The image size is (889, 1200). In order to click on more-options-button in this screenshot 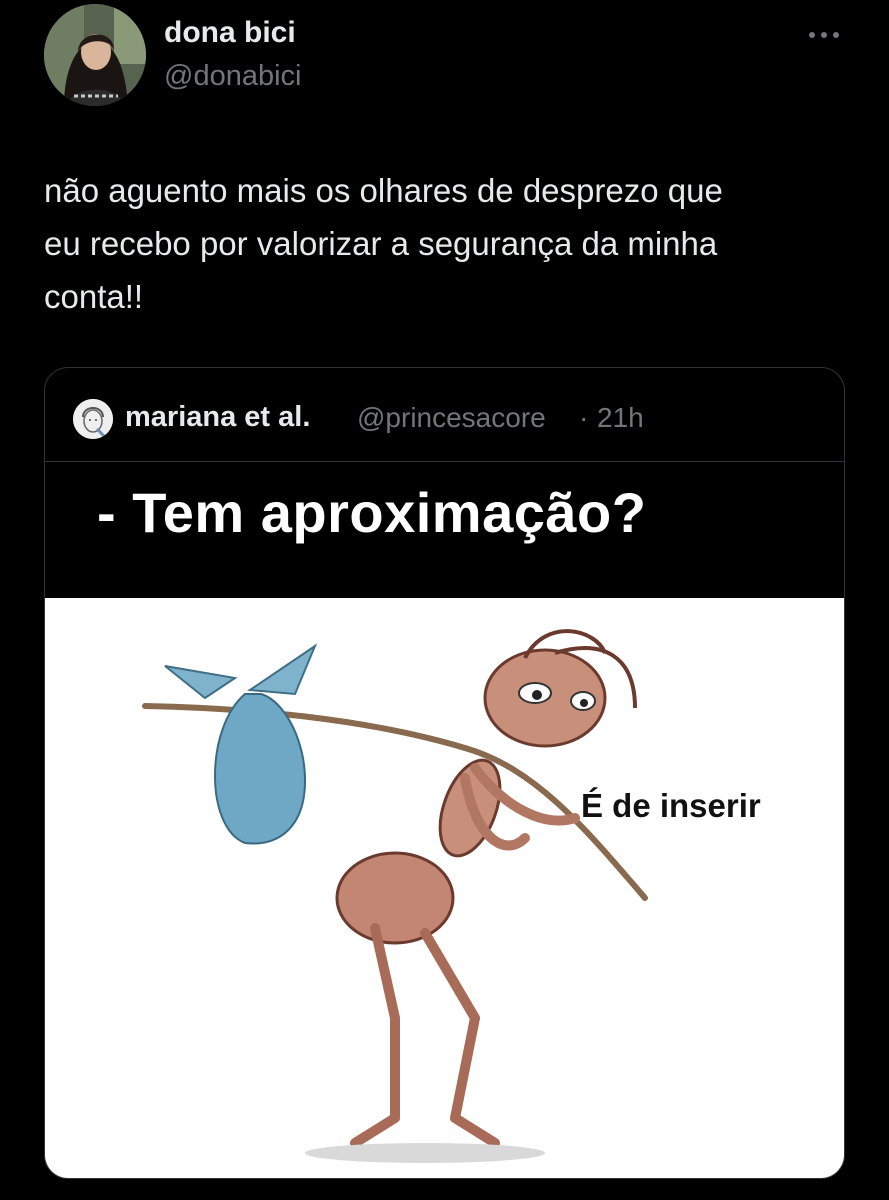, I will do `click(824, 35)`.